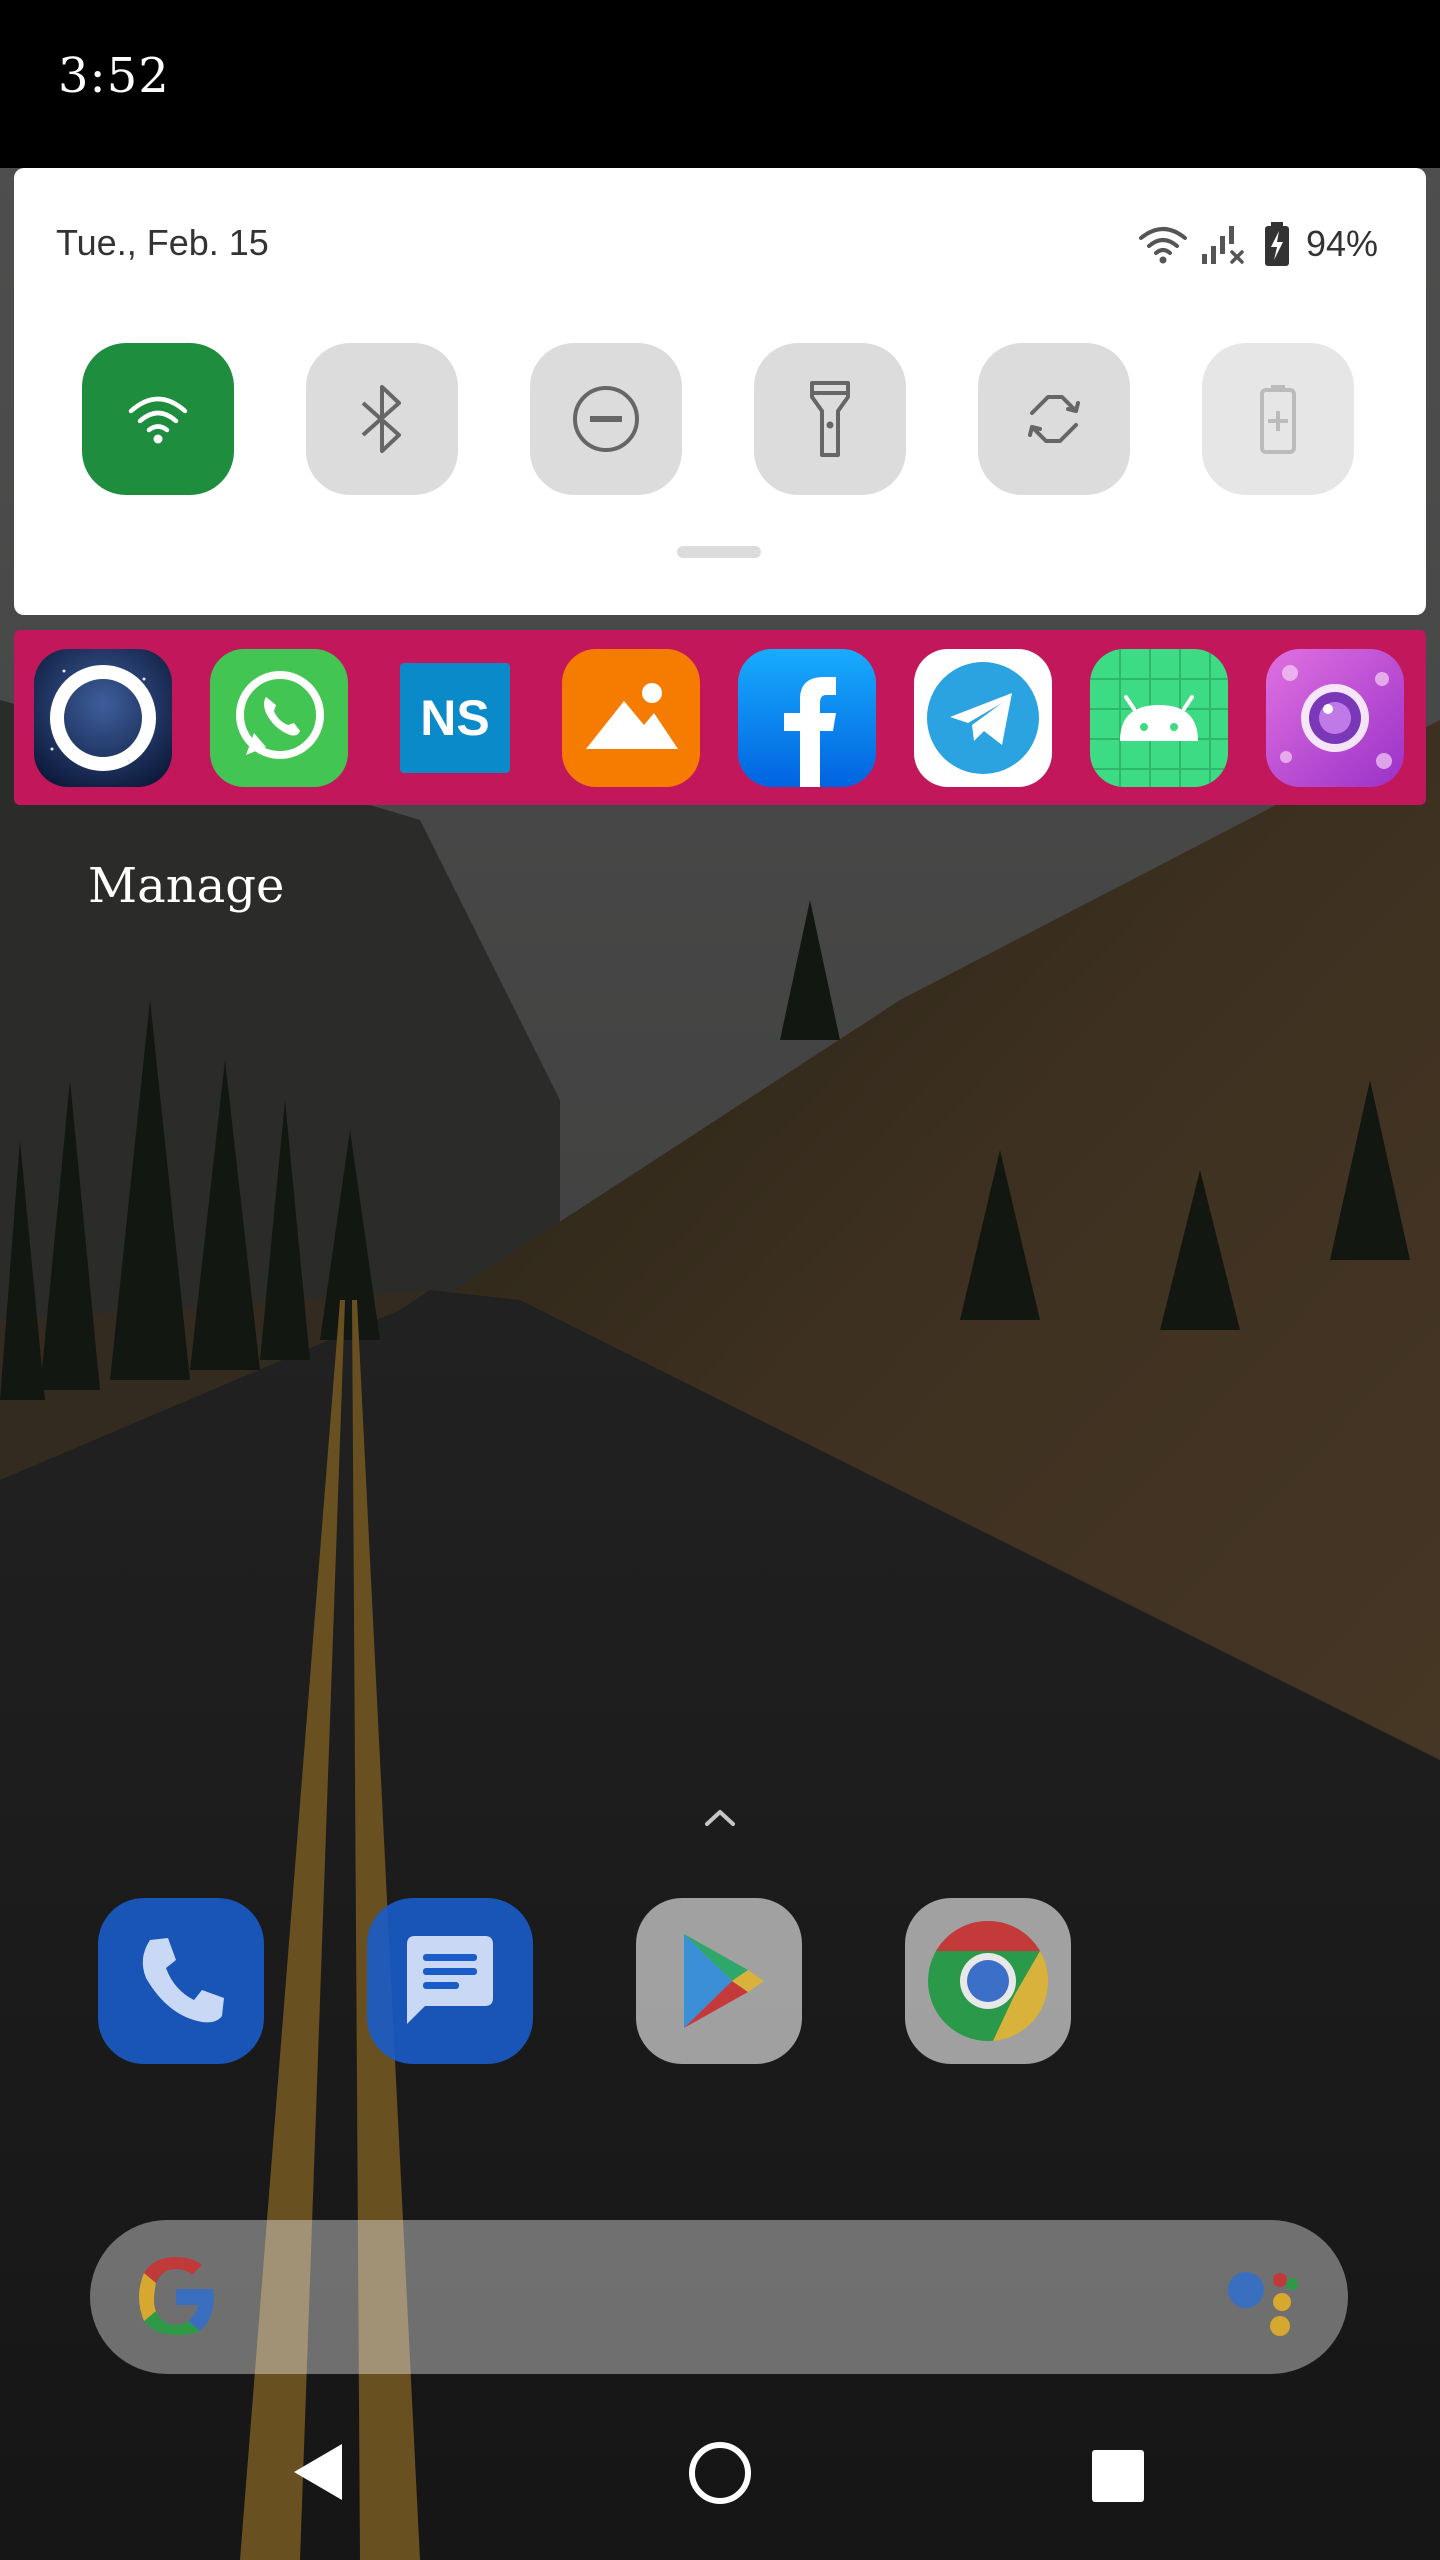 The height and width of the screenshot is (2560, 1440). What do you see at coordinates (720, 84) in the screenshot?
I see `status-bar: 3:52` at bounding box center [720, 84].